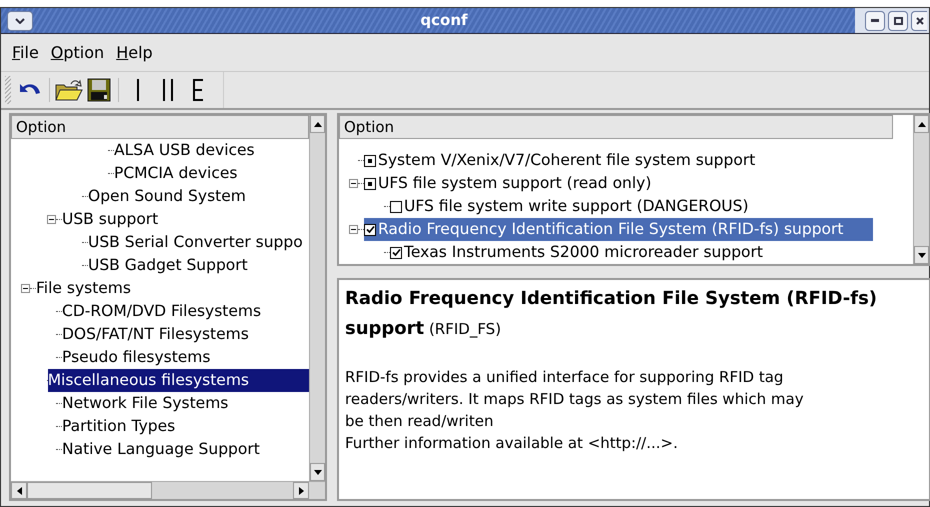  Describe the element at coordinates (89, 490) in the screenshot. I see `scroll-thumb` at that location.